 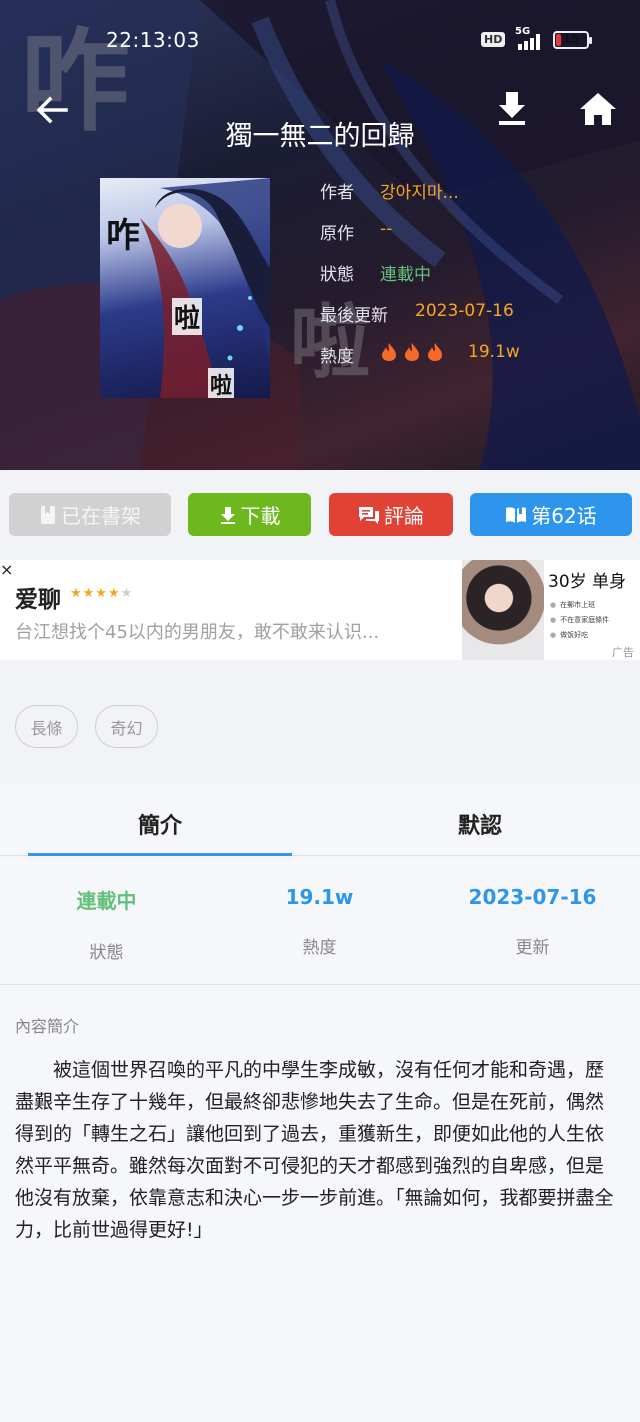 I want to click on on-shelf-button: 已在書架, so click(x=90, y=514).